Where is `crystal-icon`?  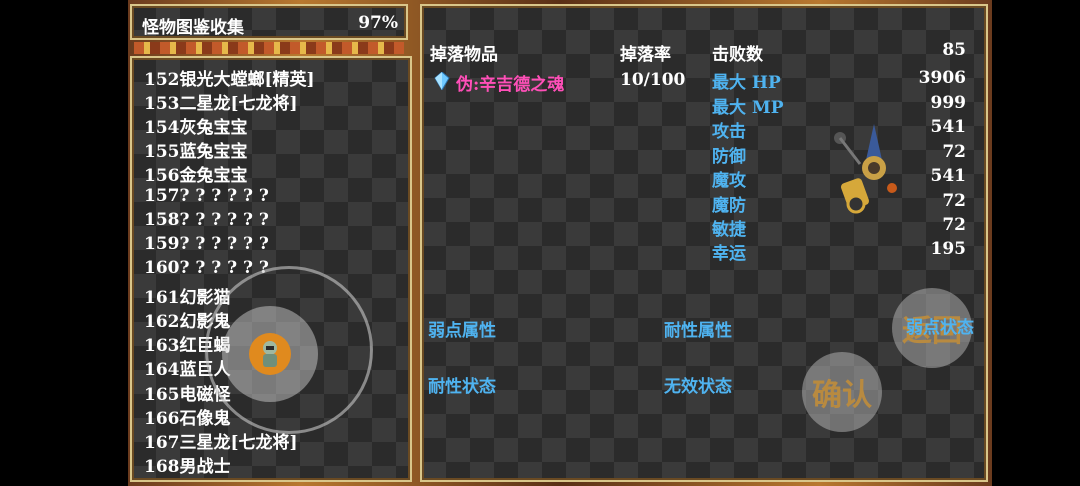 crystal-icon is located at coordinates (442, 81).